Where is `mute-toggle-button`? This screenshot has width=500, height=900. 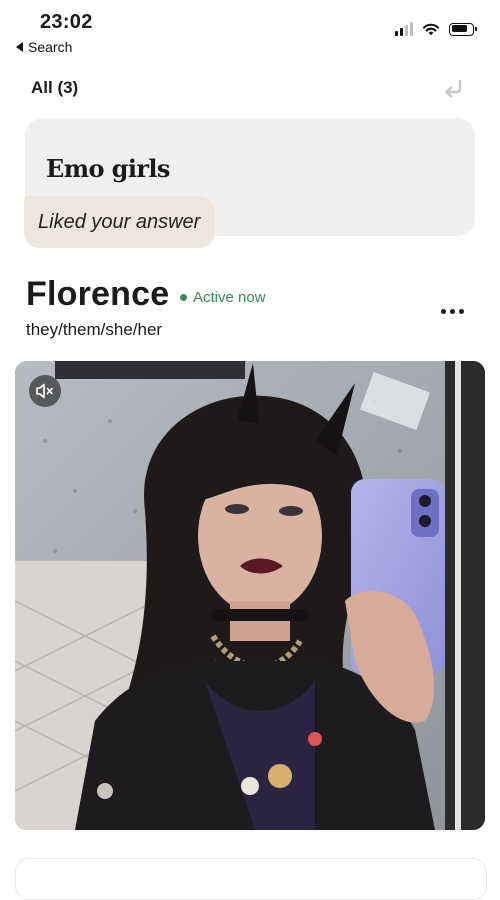 mute-toggle-button is located at coordinates (45, 391).